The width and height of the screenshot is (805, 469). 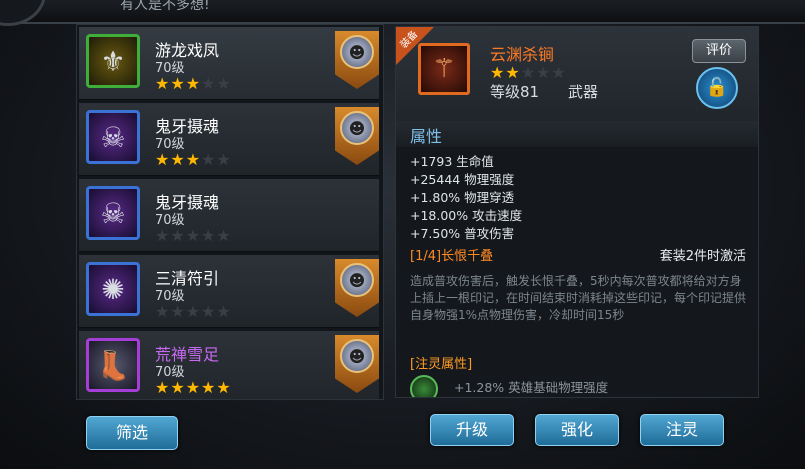 What do you see at coordinates (229, 365) in the screenshot?
I see `list-item: 👢 荒禅雪足 70级 ★★★★★ ☻` at bounding box center [229, 365].